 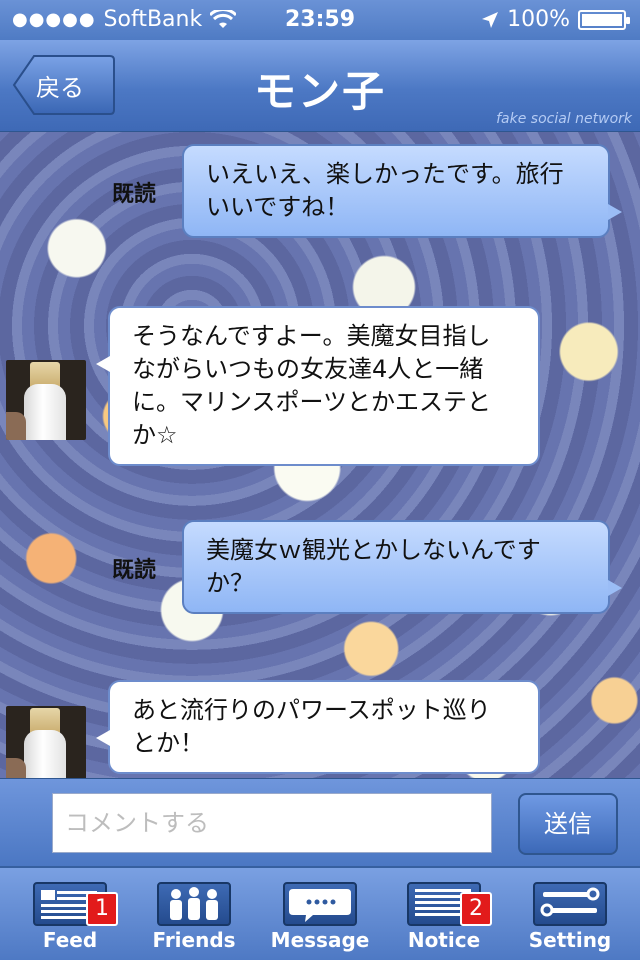 I want to click on tab-message: Message, so click(x=320, y=914).